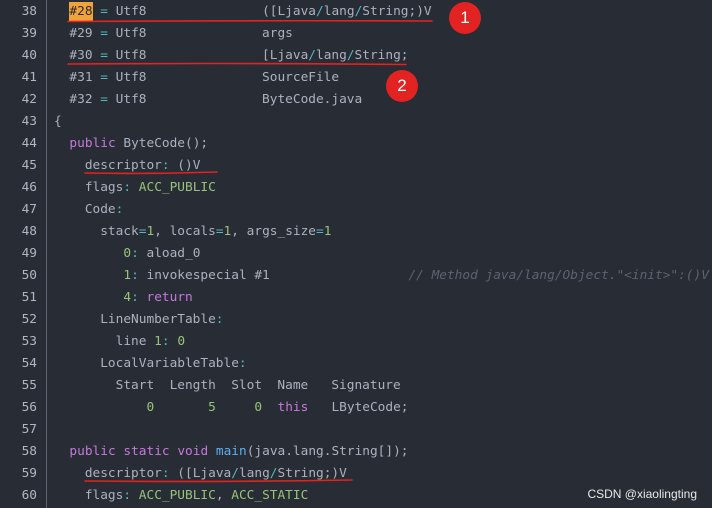 Image resolution: width=712 pixels, height=508 pixels. Describe the element at coordinates (356, 364) in the screenshot. I see `code-line: 54 LocalVariableTable:` at that location.